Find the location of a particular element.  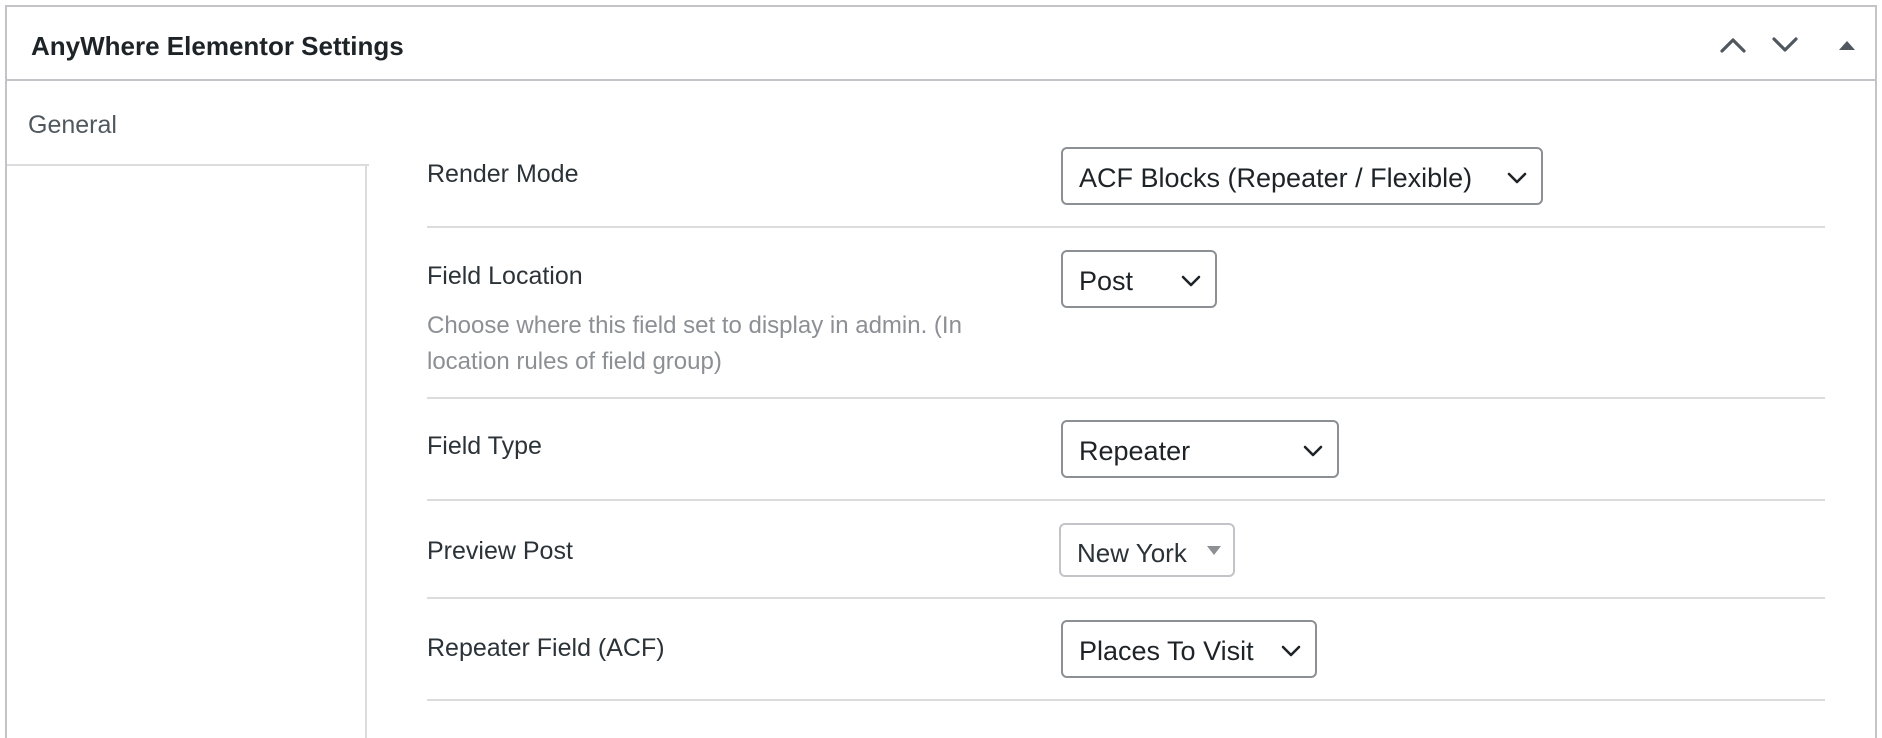

move-up-button is located at coordinates (1733, 45).